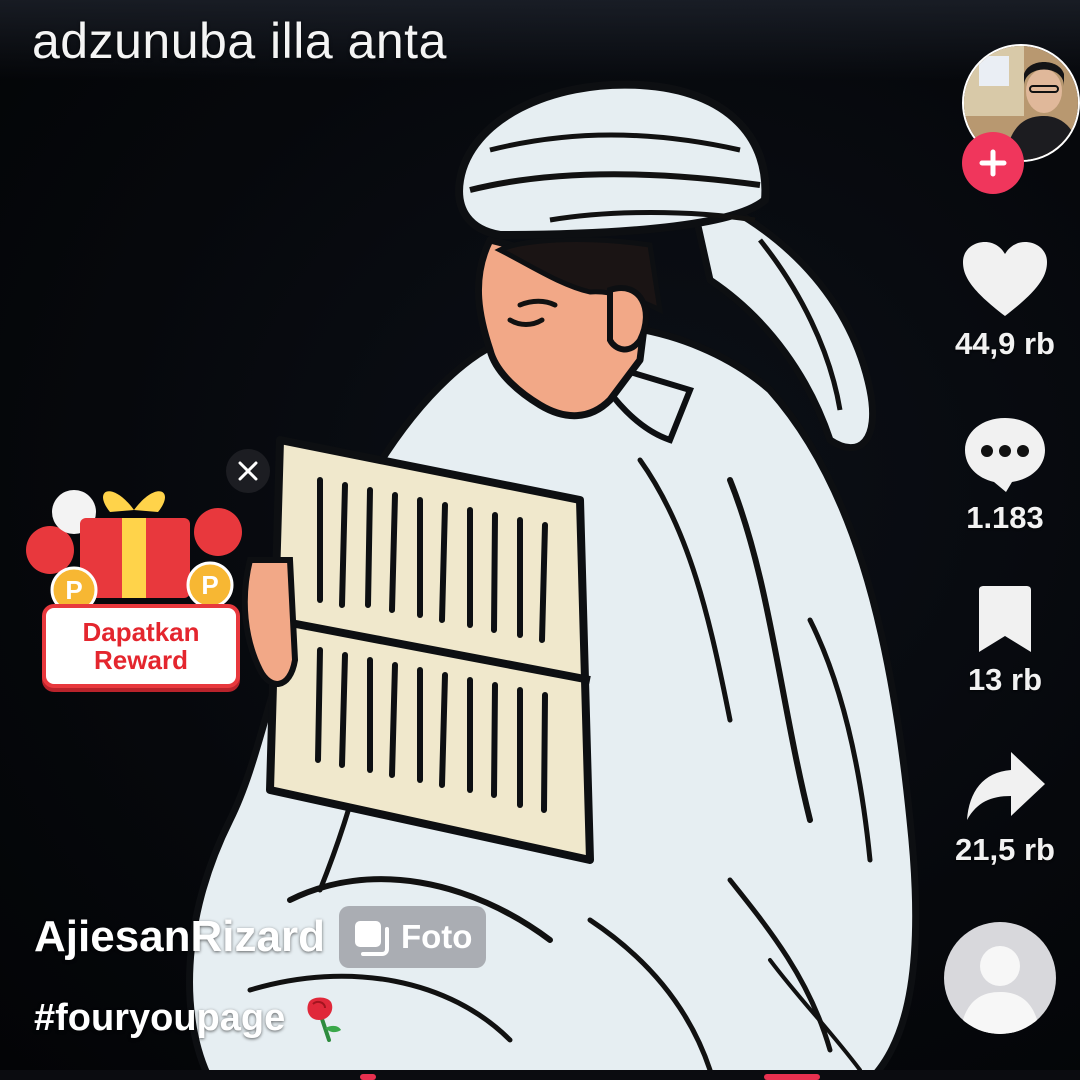 This screenshot has height=1080, width=1080. What do you see at coordinates (540, 1075) in the screenshot?
I see `bottom-progress-track` at bounding box center [540, 1075].